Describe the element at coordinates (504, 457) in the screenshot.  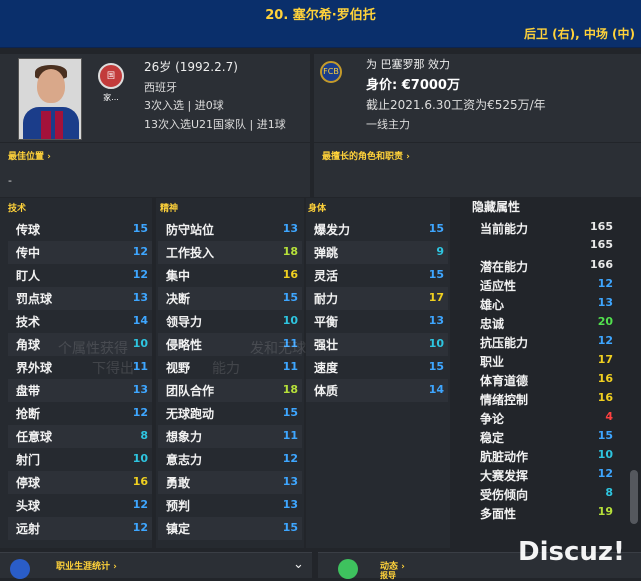
I see `attribute-label: 肮脏动作` at that location.